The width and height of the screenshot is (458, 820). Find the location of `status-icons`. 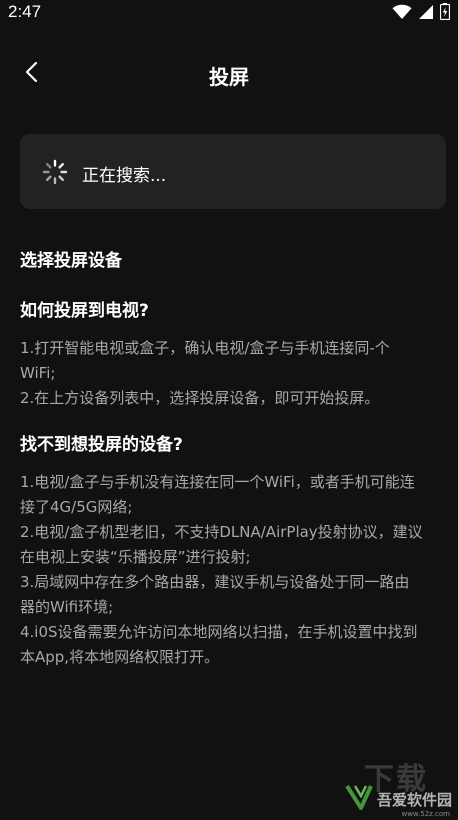

status-icons is located at coordinates (421, 11).